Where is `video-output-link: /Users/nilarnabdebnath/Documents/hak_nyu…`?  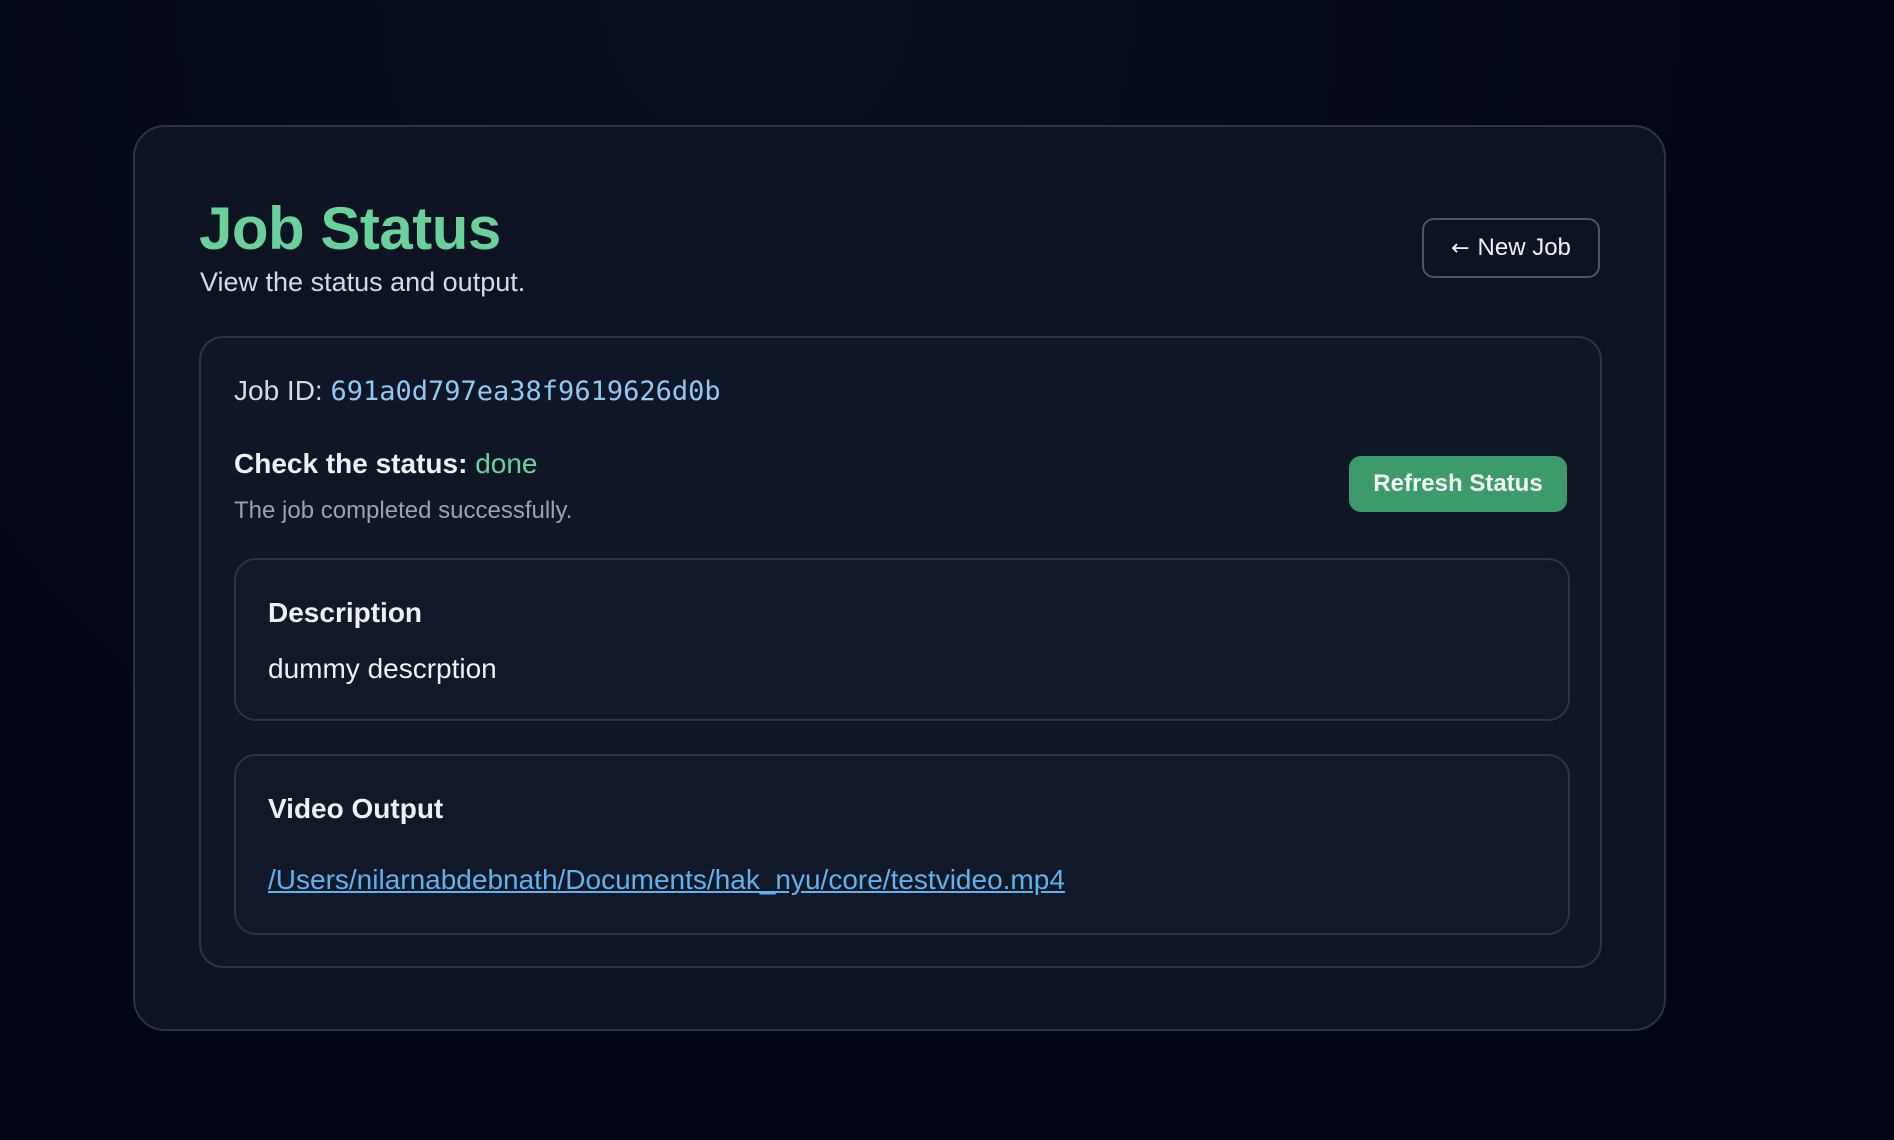
video-output-link: /Users/nilarnabdebnath/Documents/hak_nyu… is located at coordinates (666, 880).